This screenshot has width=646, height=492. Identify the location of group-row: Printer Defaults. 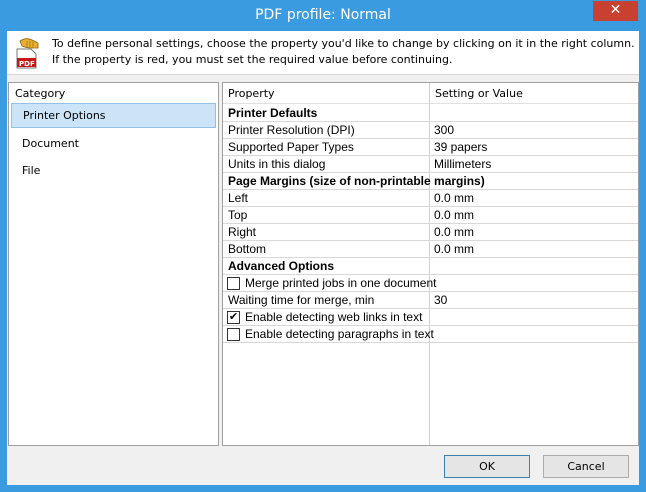
(430, 113).